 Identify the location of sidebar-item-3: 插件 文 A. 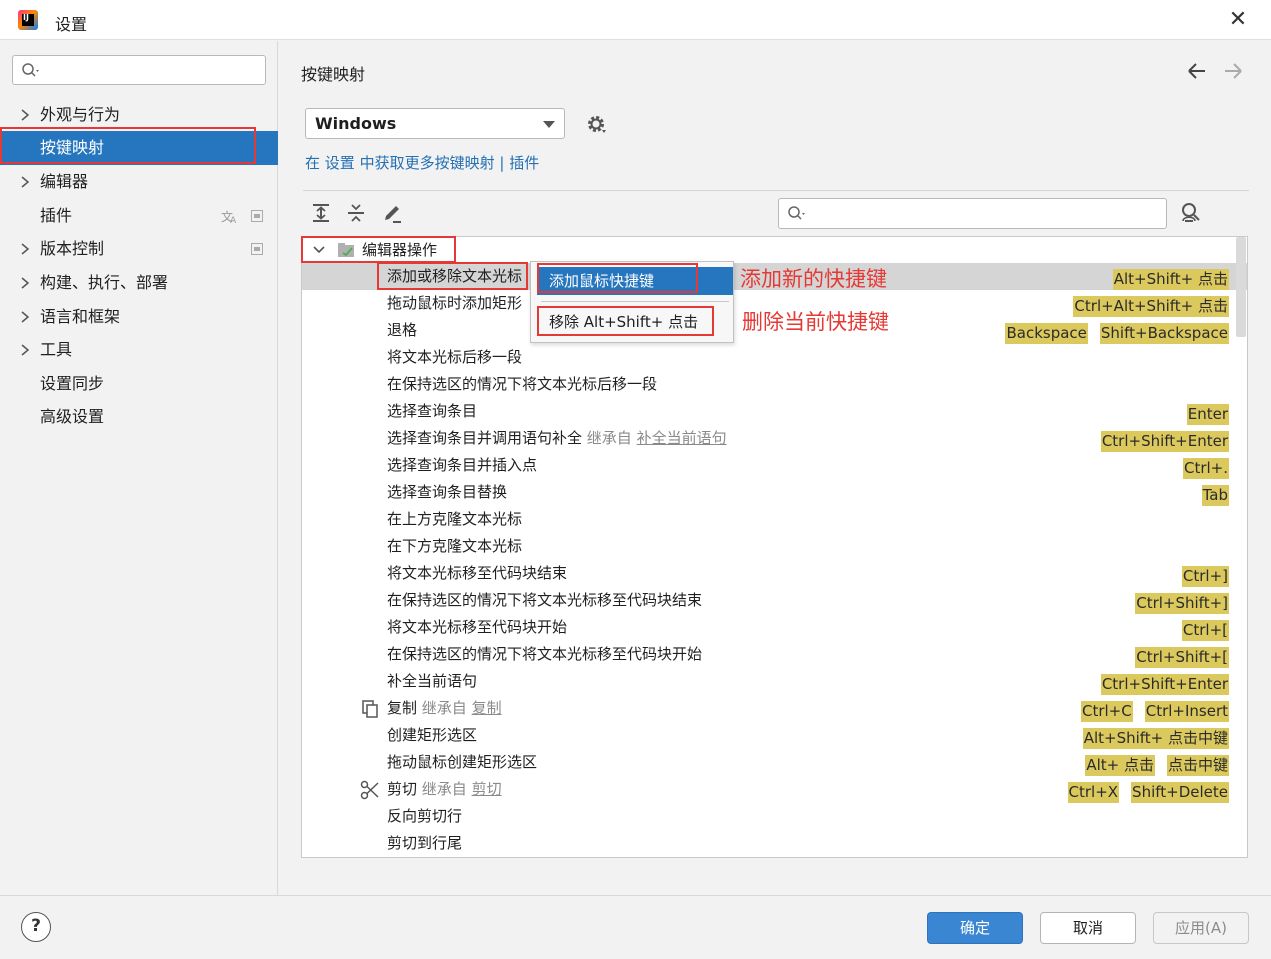
(139, 216).